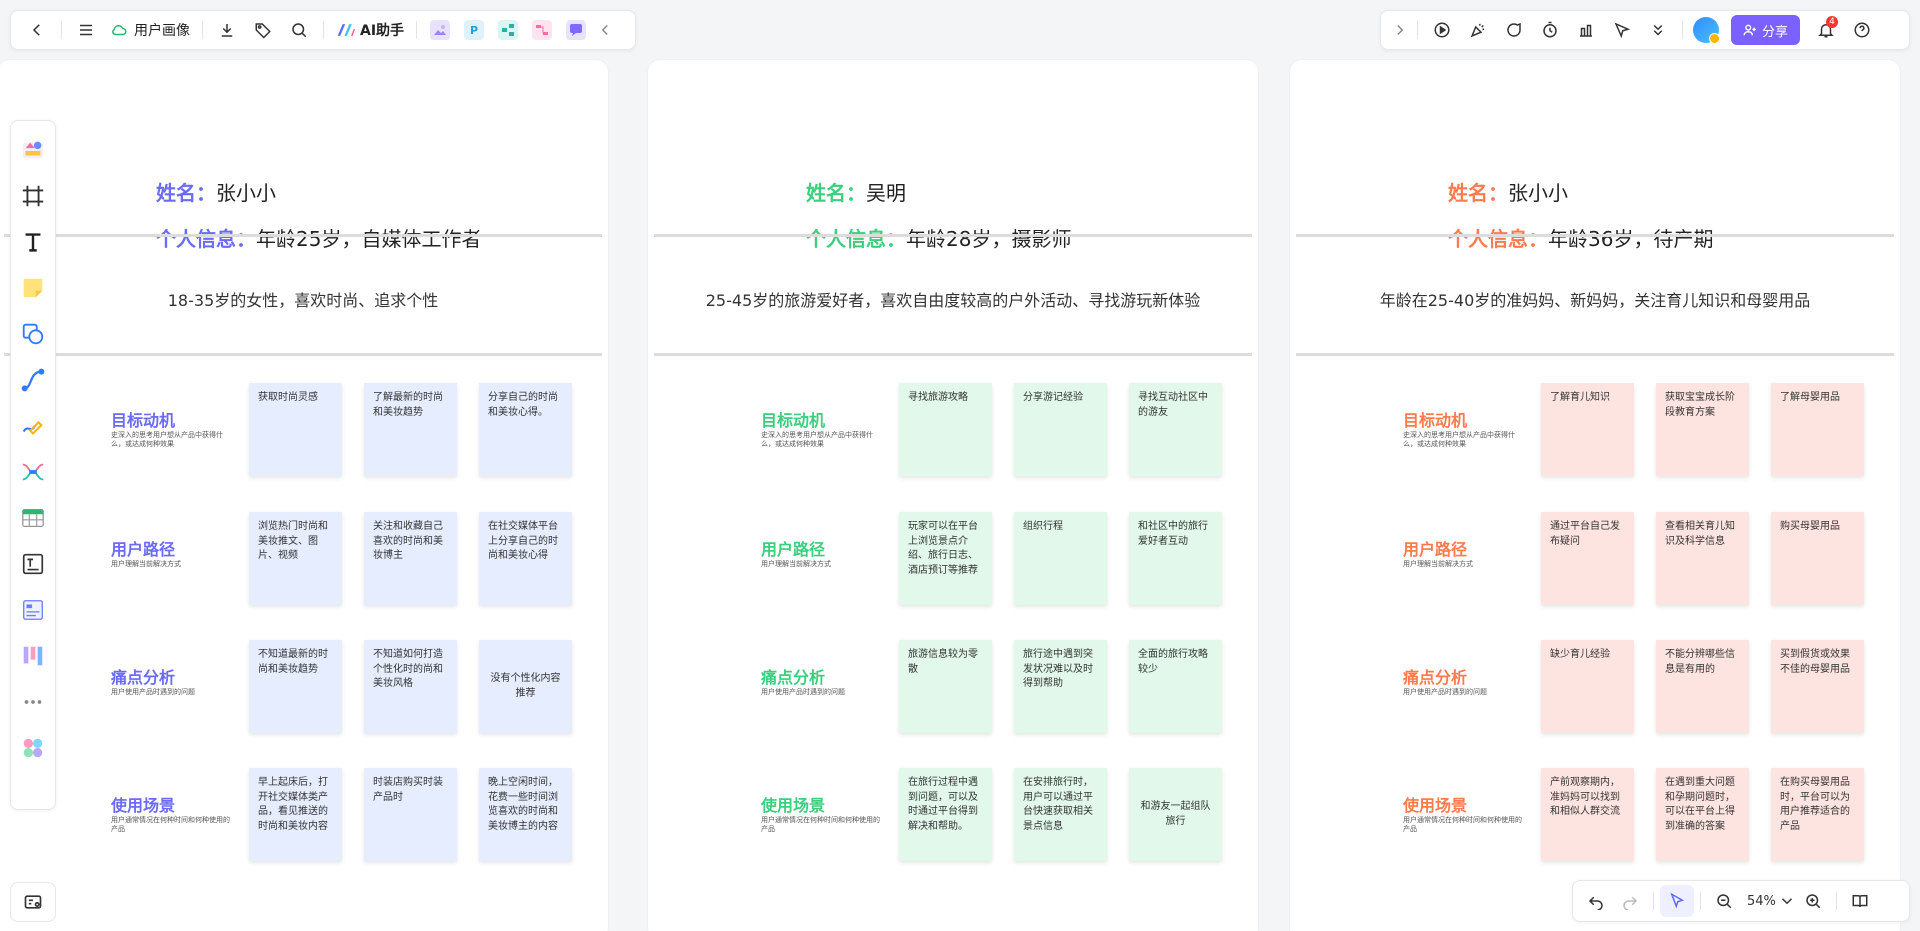  What do you see at coordinates (793, 420) in the screenshot?
I see `row-title: 目标动机` at bounding box center [793, 420].